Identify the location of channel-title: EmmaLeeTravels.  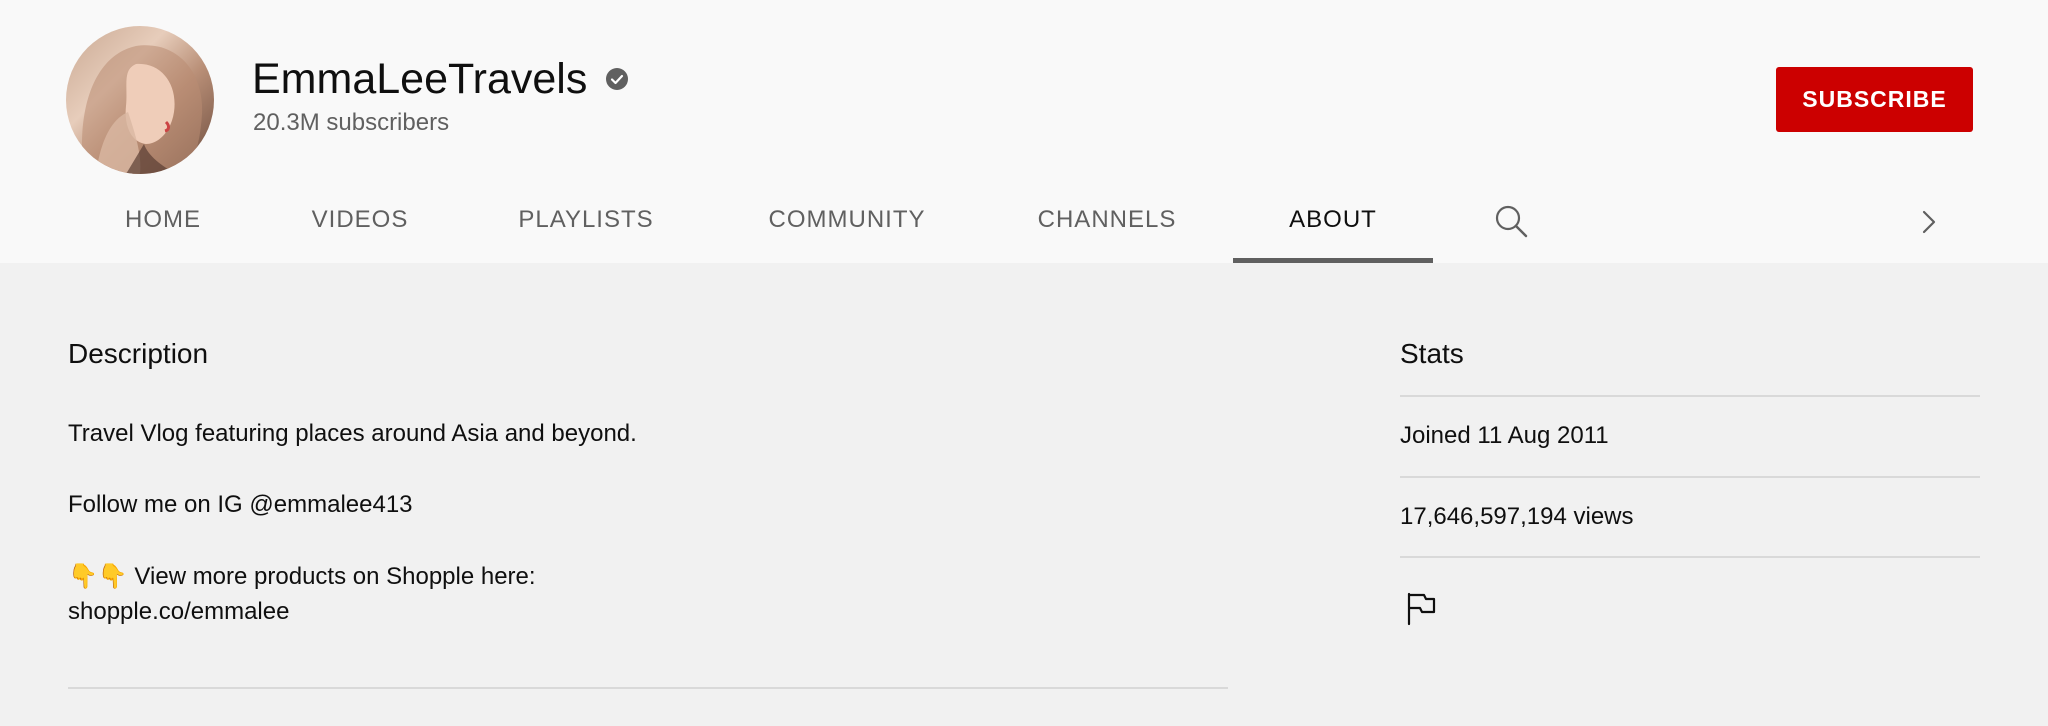
(440, 79).